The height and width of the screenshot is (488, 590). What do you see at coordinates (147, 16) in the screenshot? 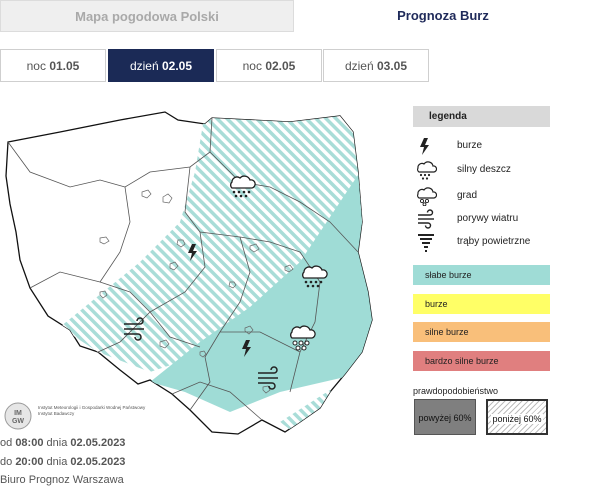
I see `tab-weather-map: Mapa pogodowa Polski` at bounding box center [147, 16].